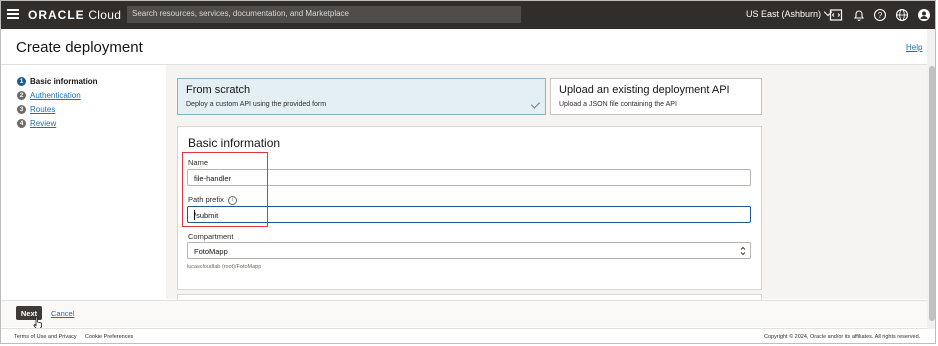 The image size is (938, 346). Describe the element at coordinates (13, 14) in the screenshot. I see `menu-icon` at that location.